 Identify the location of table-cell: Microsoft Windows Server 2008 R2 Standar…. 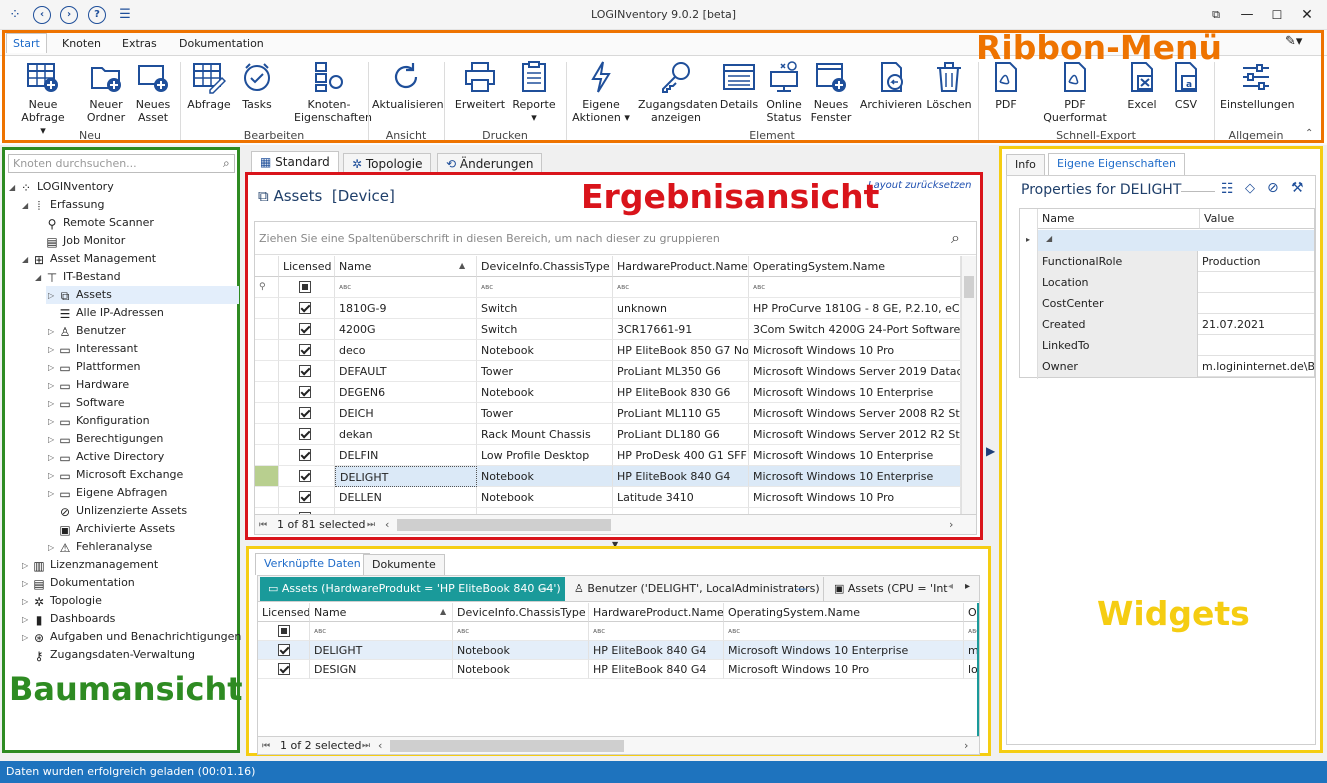
(855, 413).